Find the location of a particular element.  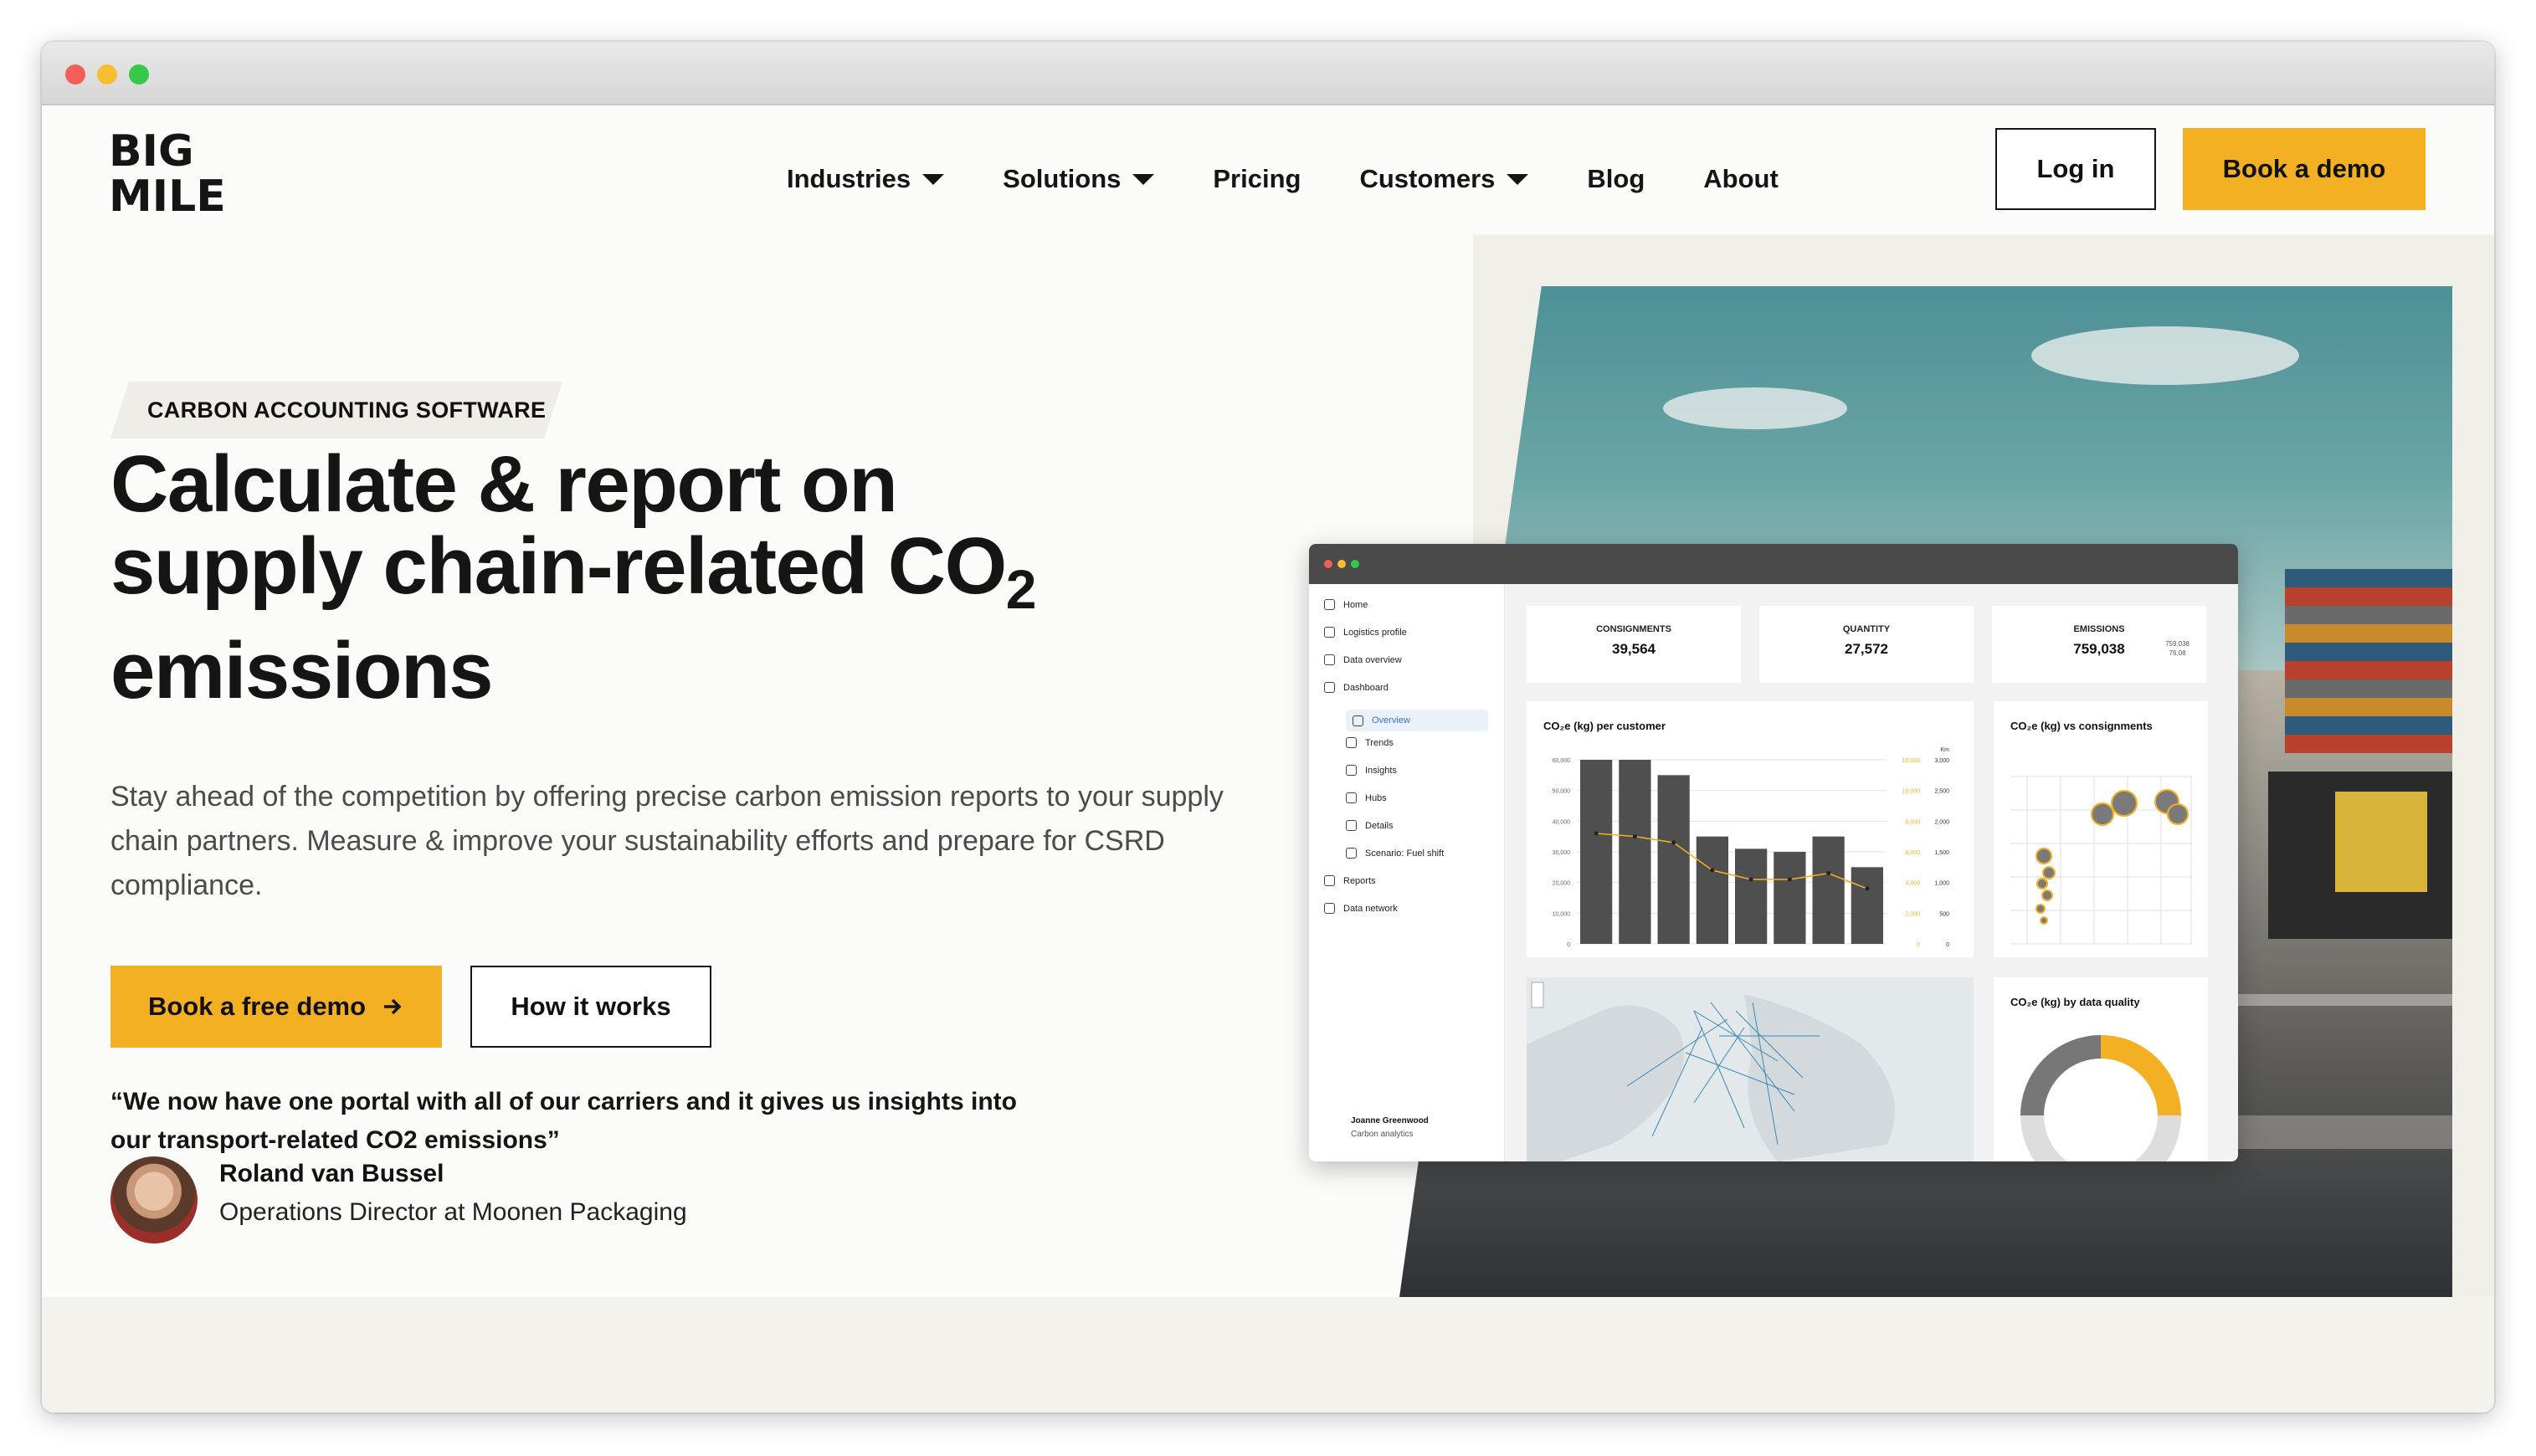

sidebar-item-hubs: Hubs is located at coordinates (1366, 797).